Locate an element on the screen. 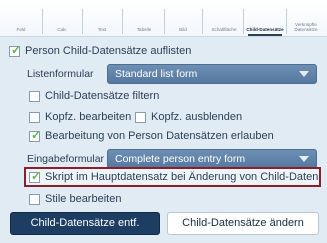 Image resolution: width=327 pixels, height=243 pixels. list-children-option: ✓ Person Child-Datensätze auflisten is located at coordinates (100, 49).